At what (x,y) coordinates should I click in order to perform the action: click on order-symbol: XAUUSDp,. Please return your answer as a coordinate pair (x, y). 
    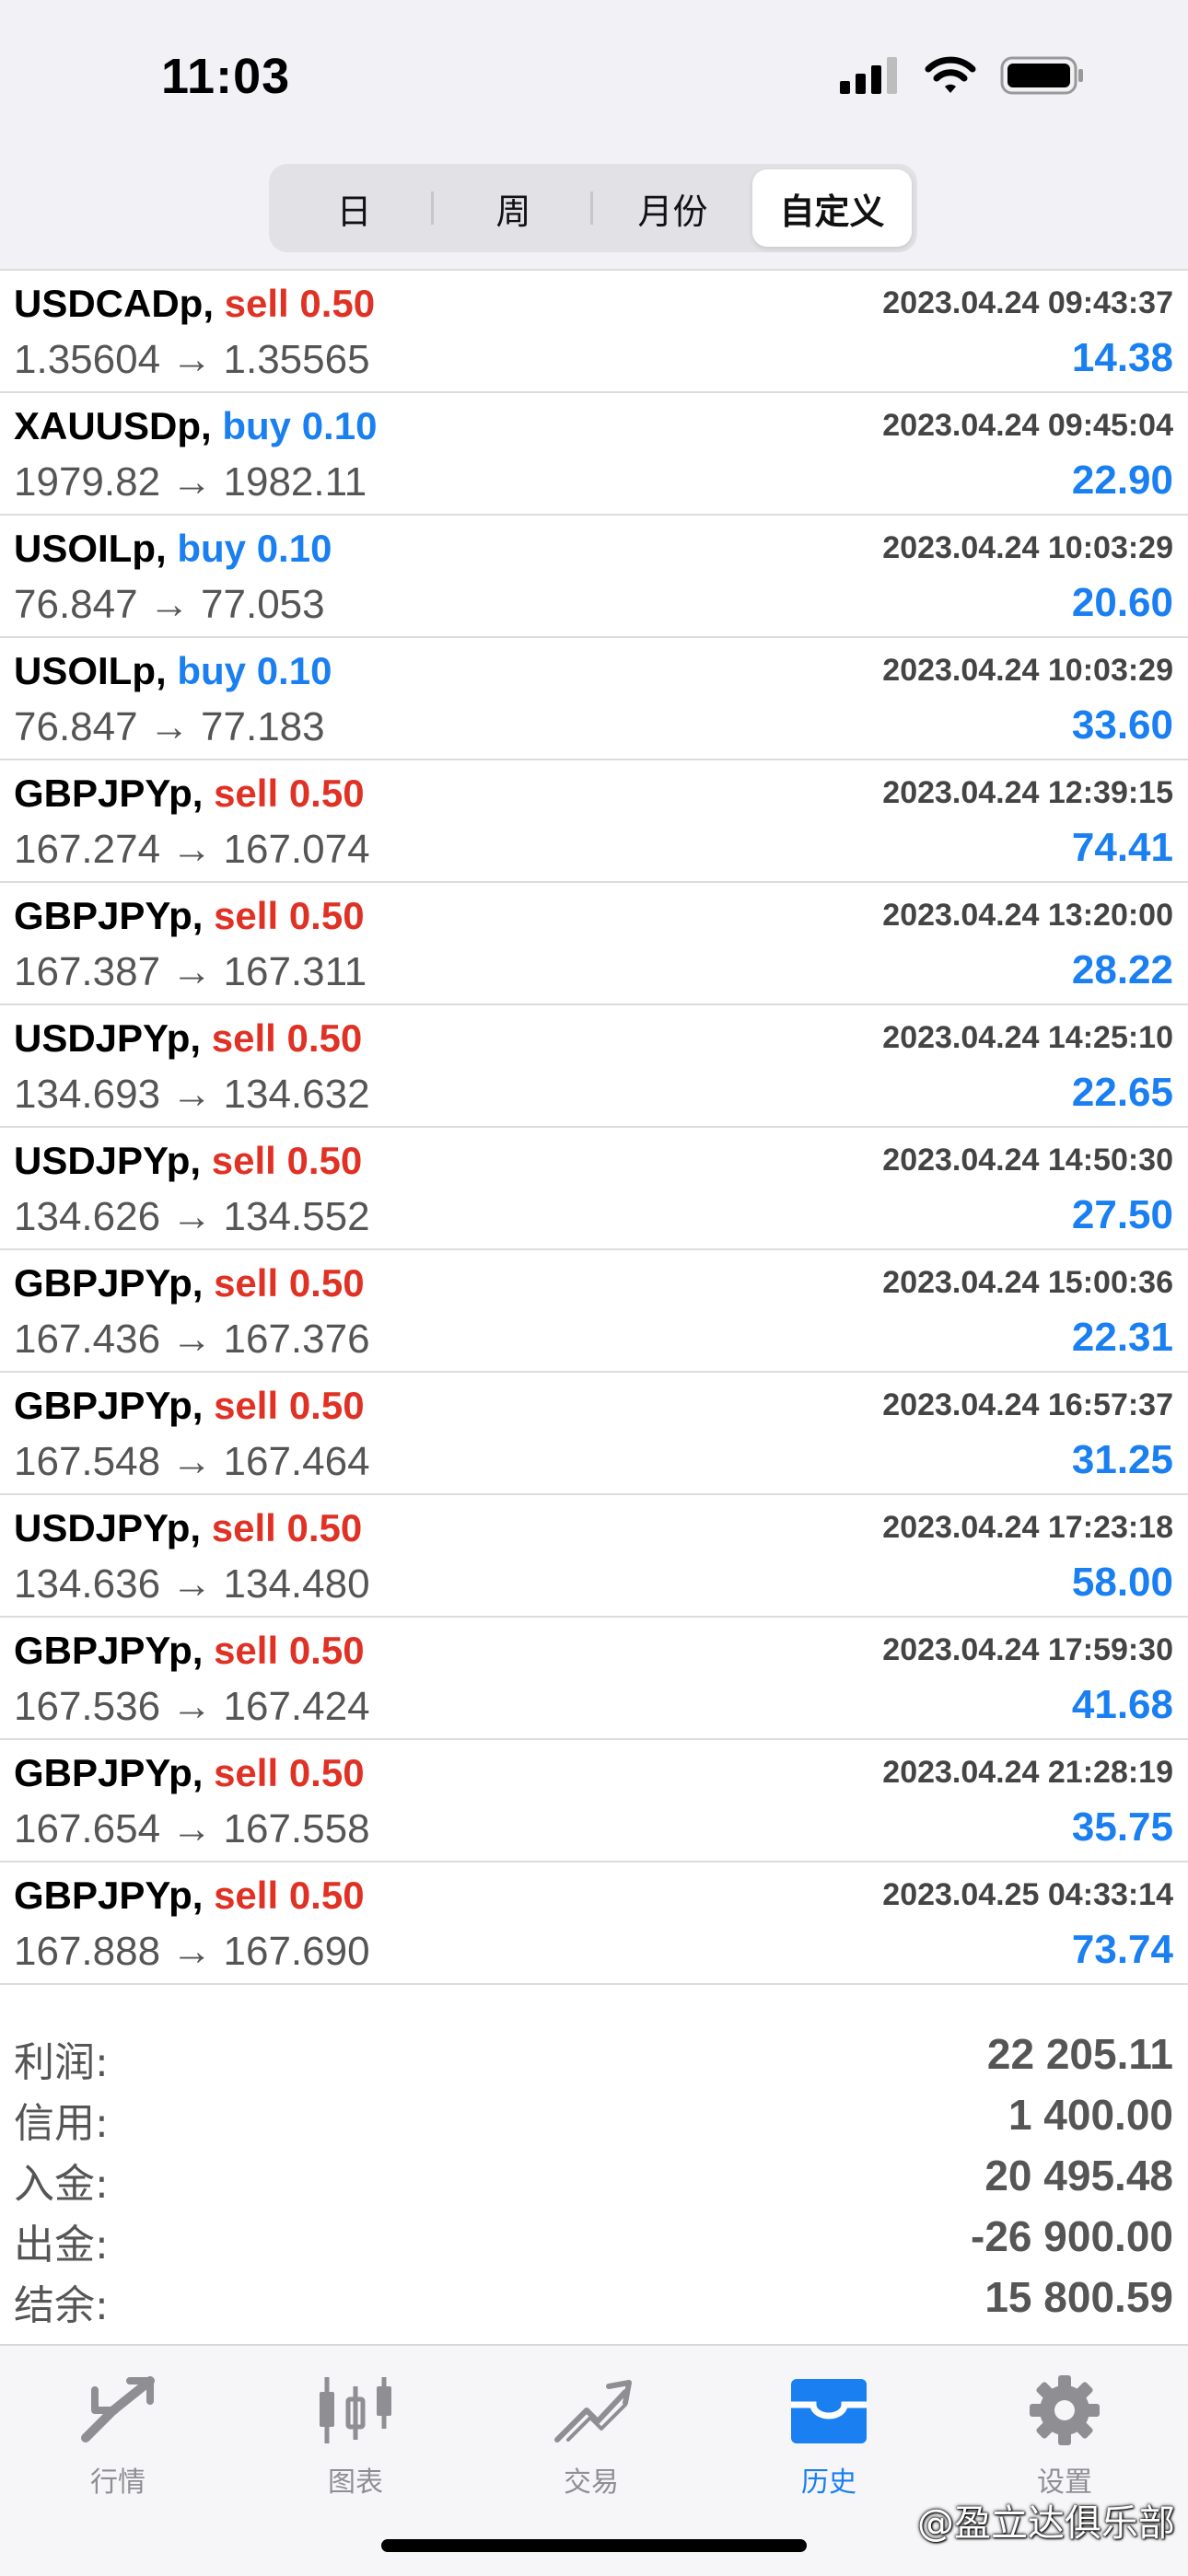
    Looking at the image, I should click on (113, 425).